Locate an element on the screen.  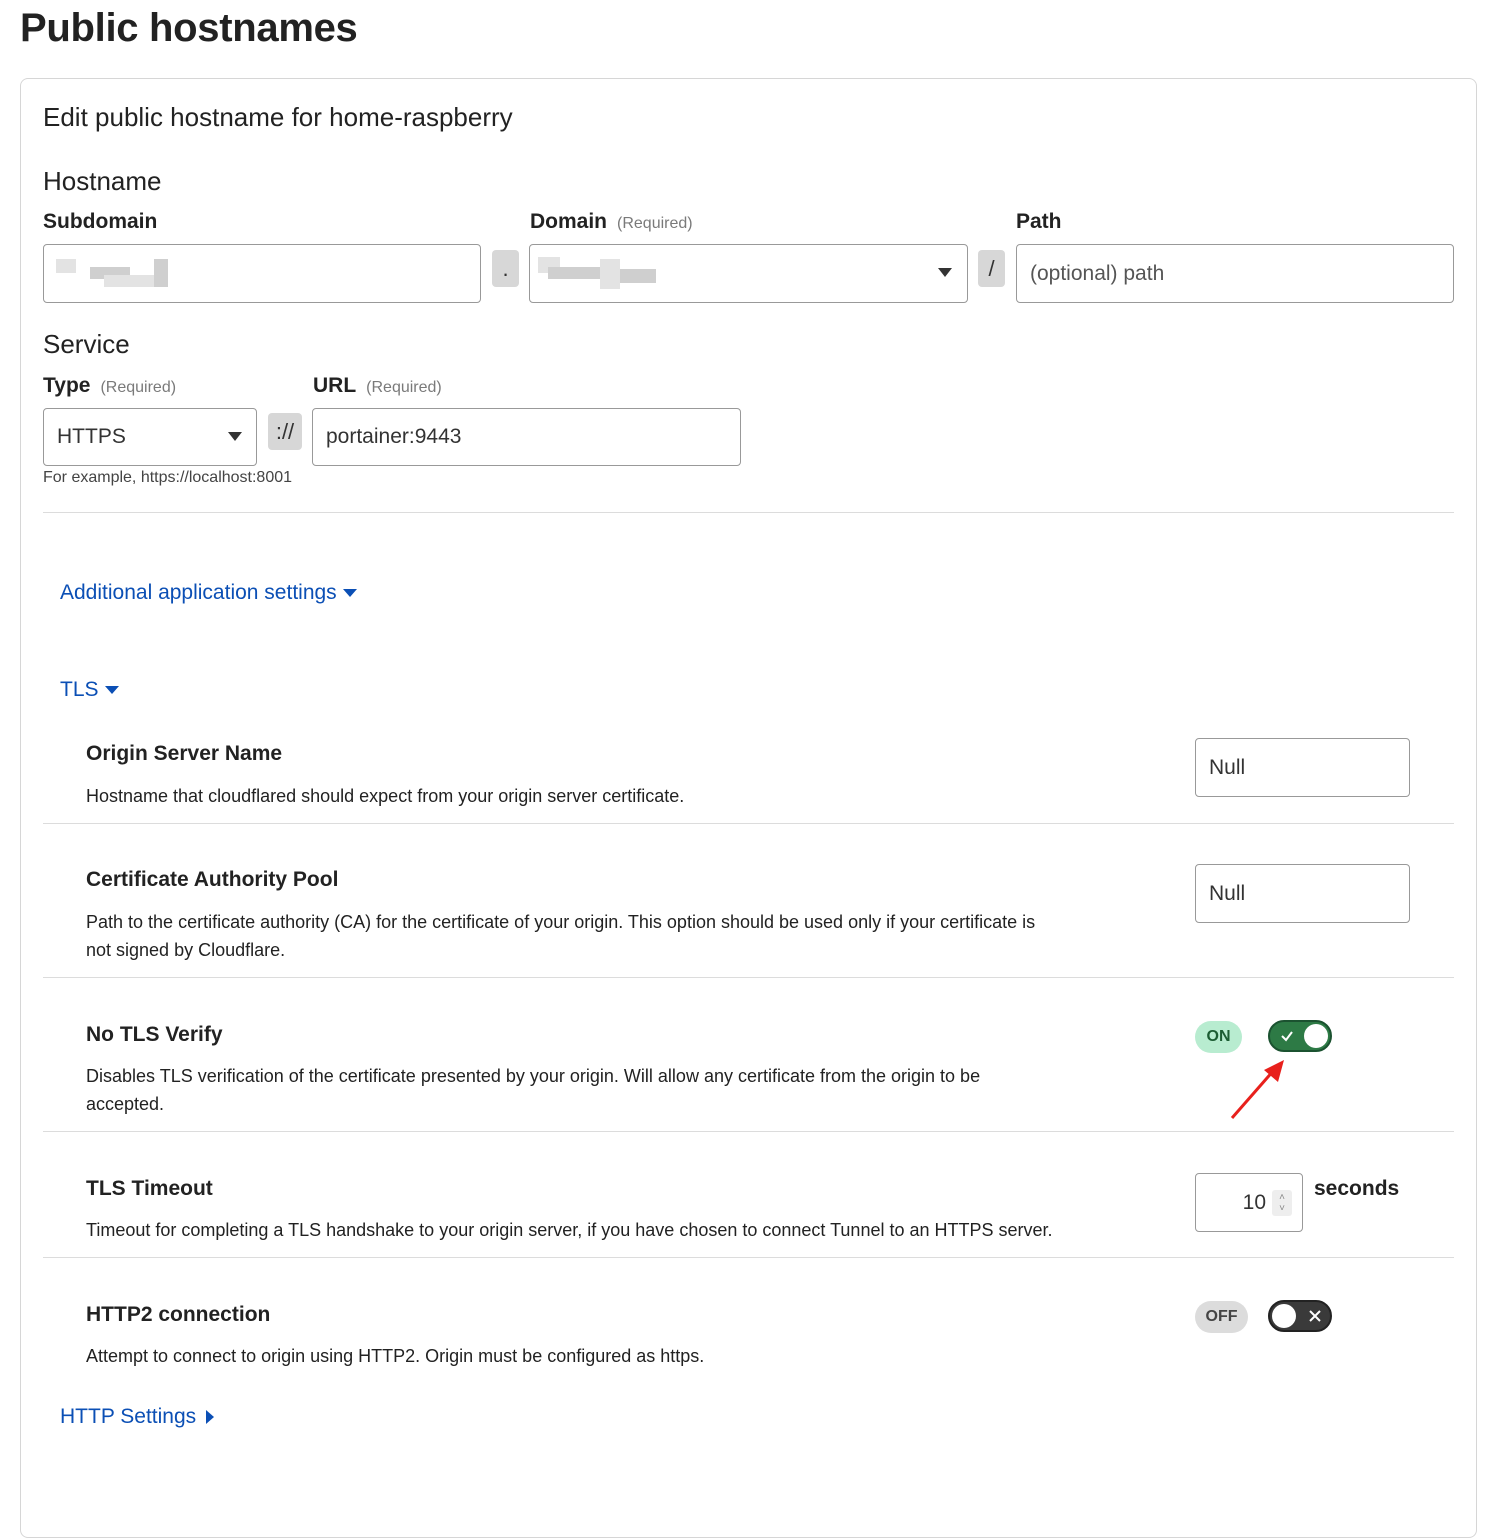
hostname-section-title: Hostname is located at coordinates (102, 181).